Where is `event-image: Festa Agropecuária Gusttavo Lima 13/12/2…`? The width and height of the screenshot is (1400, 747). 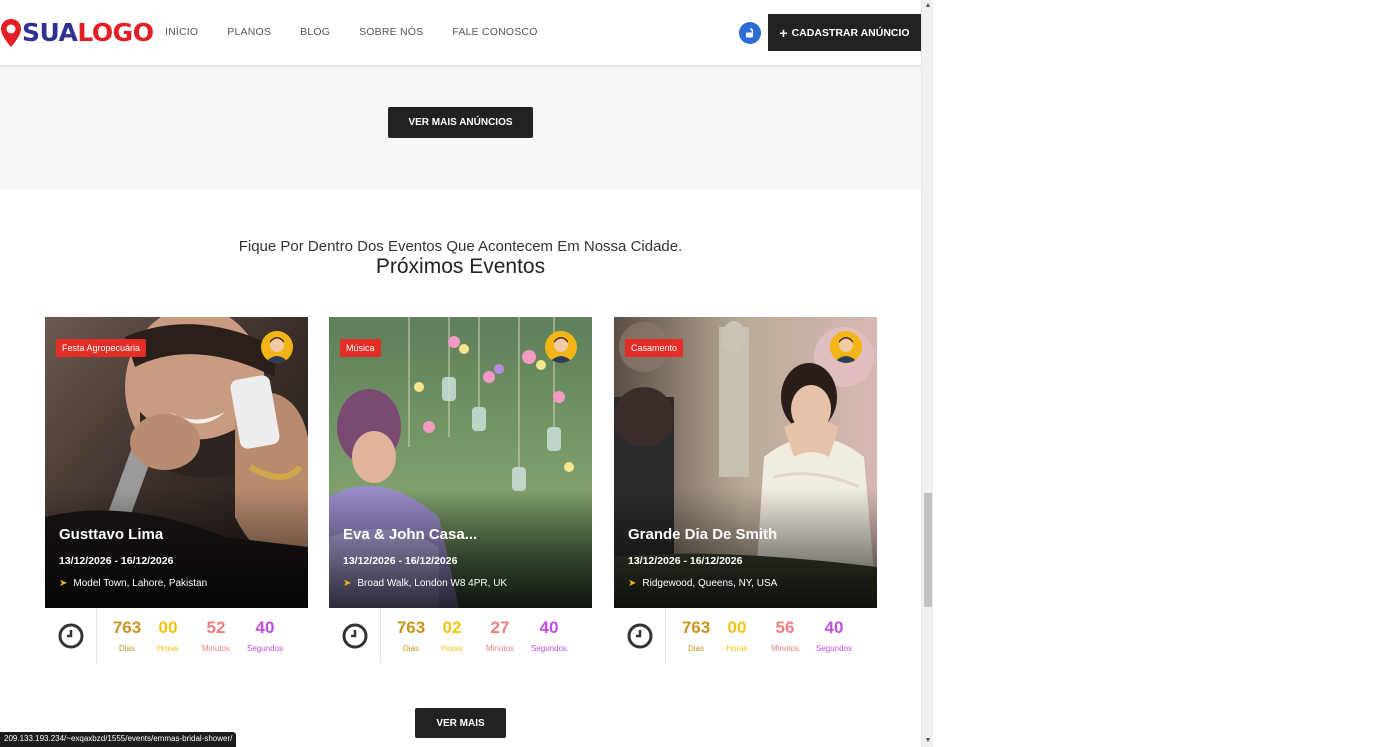
event-image: Festa Agropecuária Gusttavo Lima 13/12/2… is located at coordinates (176, 462).